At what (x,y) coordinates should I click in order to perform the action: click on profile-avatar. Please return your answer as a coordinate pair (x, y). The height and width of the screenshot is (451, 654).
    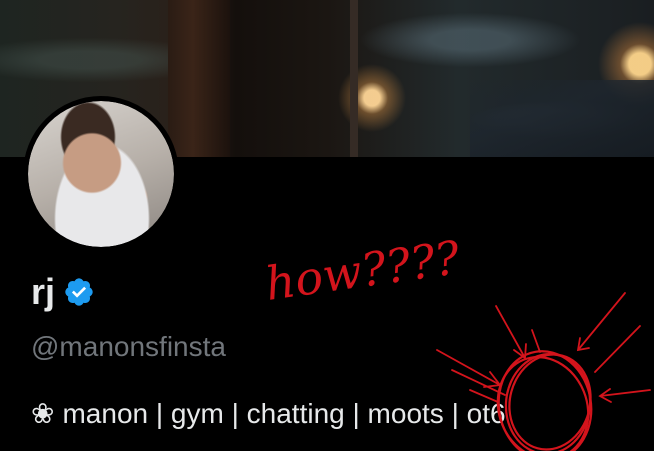
    Looking at the image, I should click on (101, 174).